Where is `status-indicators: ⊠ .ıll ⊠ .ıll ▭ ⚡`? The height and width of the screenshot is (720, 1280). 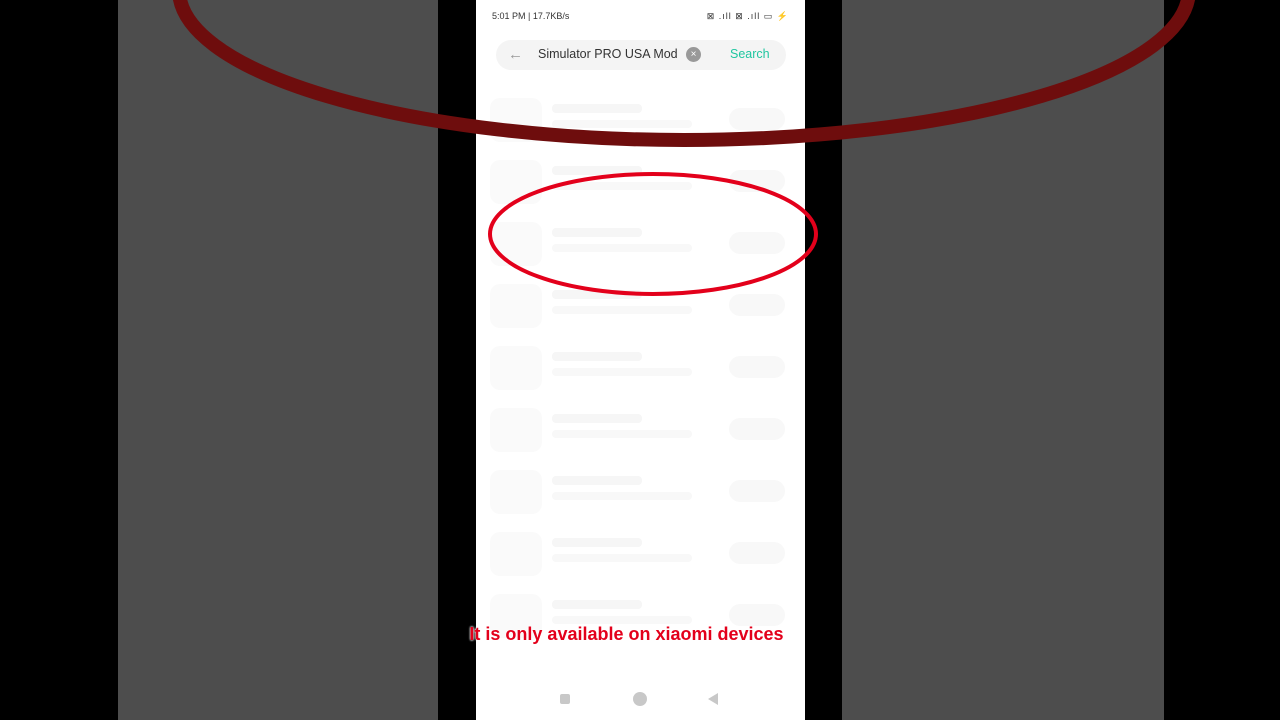
status-indicators: ⊠ .ıll ⊠ .ıll ▭ ⚡ is located at coordinates (747, 16).